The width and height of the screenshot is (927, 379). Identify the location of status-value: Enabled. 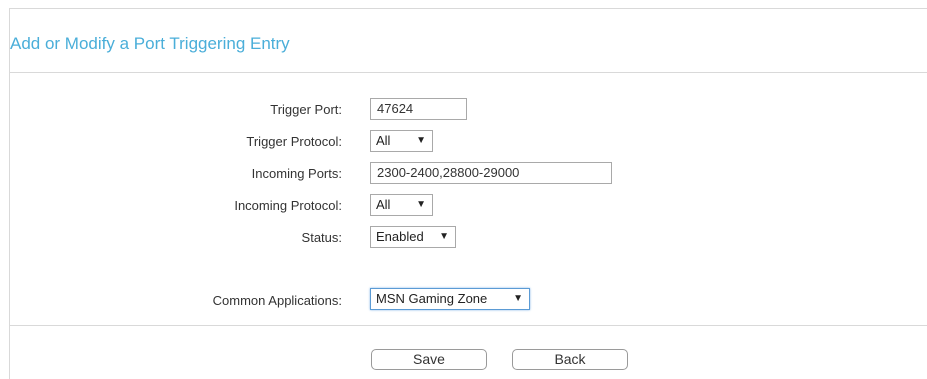
(400, 236).